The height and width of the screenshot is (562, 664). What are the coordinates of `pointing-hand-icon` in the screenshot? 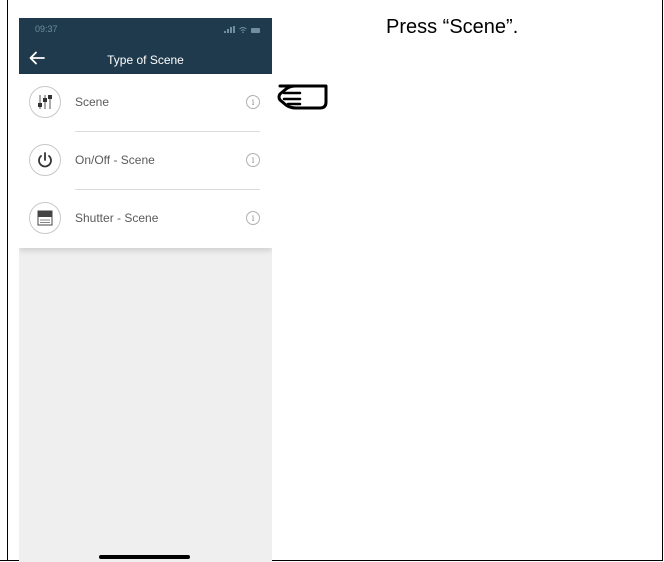 It's located at (302, 97).